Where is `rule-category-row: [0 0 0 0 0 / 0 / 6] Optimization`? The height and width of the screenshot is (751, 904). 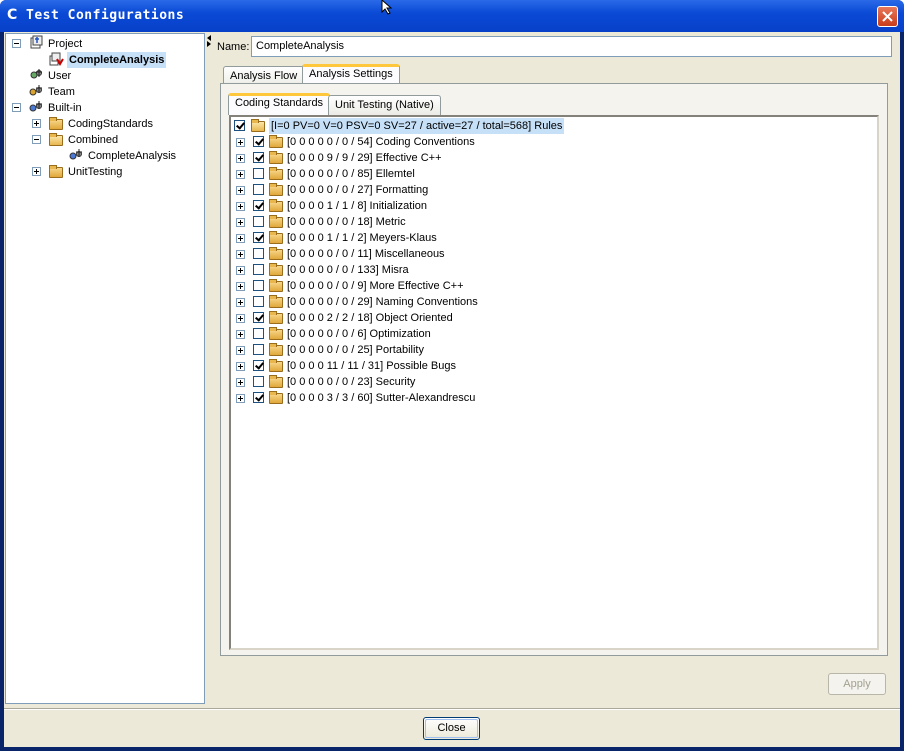
rule-category-row: [0 0 0 0 0 / 0 / 6] Optimization is located at coordinates (551, 334).